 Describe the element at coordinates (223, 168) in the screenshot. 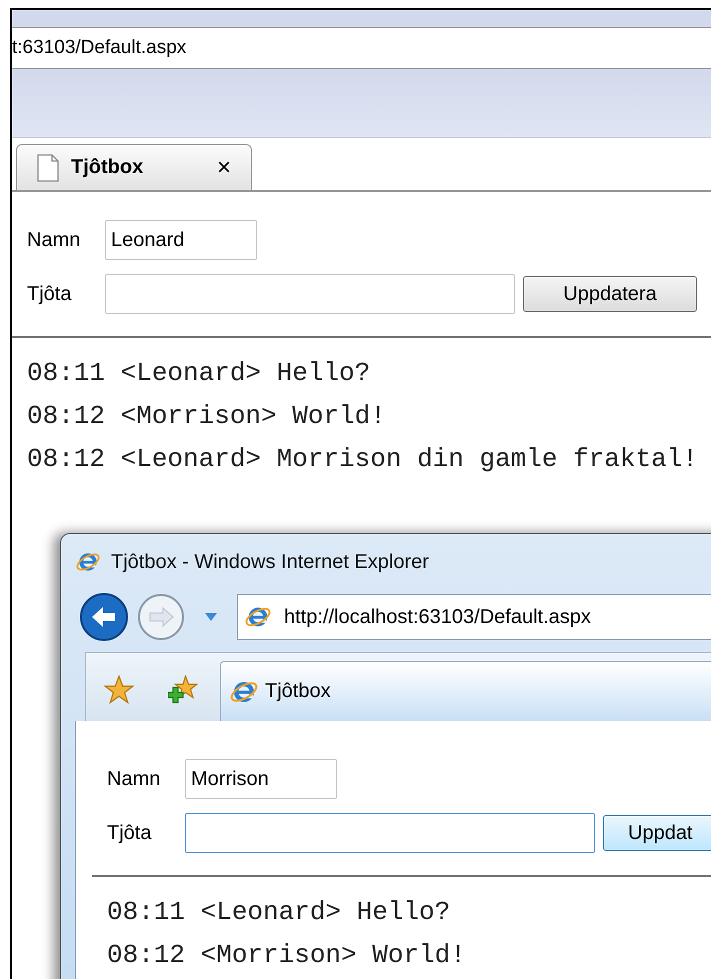

I see `close-button: ×` at that location.